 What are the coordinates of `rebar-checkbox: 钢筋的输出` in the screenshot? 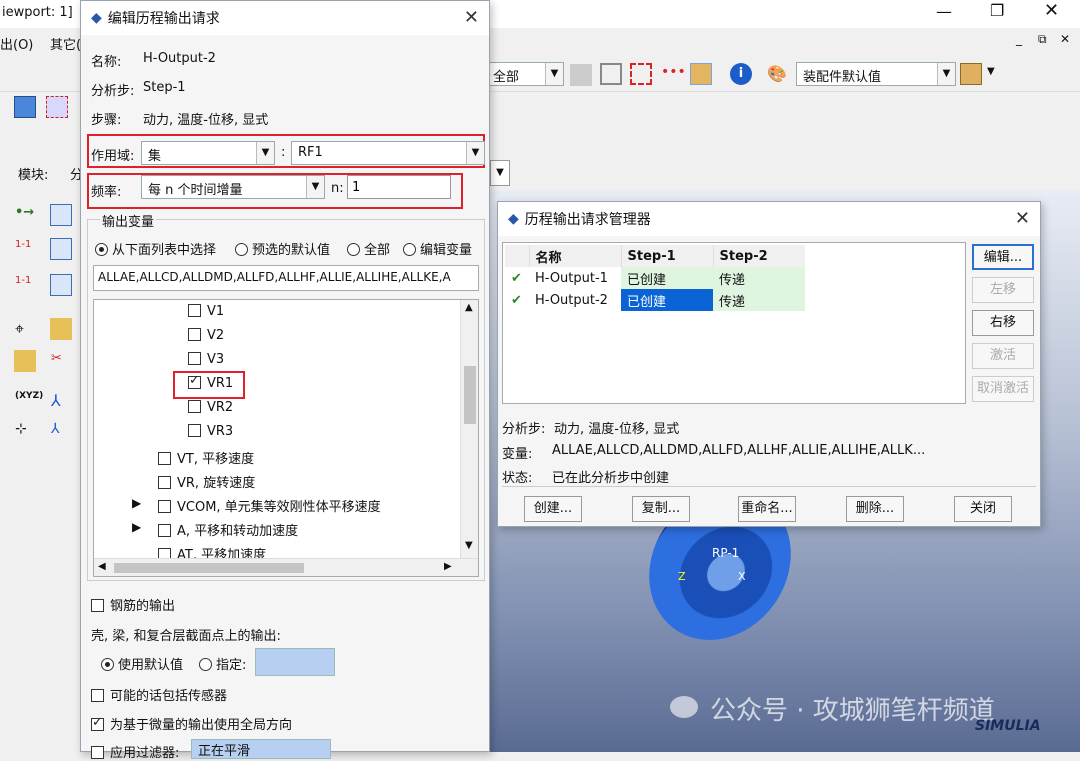 It's located at (133, 604).